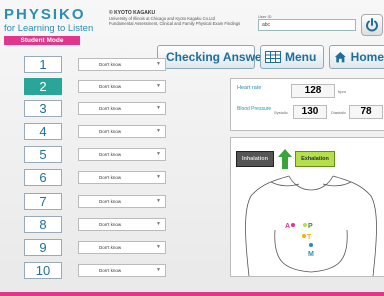 The height and width of the screenshot is (296, 384). I want to click on torso-diagram: A P T M, so click(311, 225).